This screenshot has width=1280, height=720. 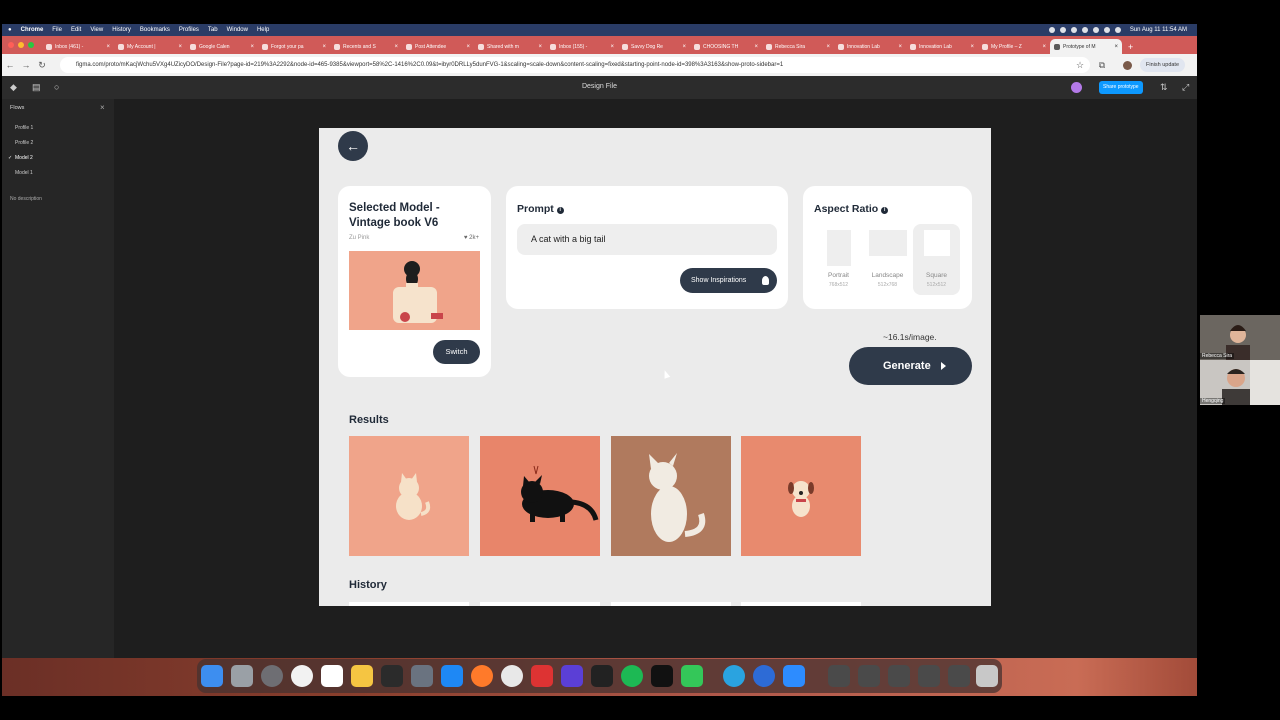 I want to click on aspect-option-square: Square 512x512, so click(x=936, y=259).